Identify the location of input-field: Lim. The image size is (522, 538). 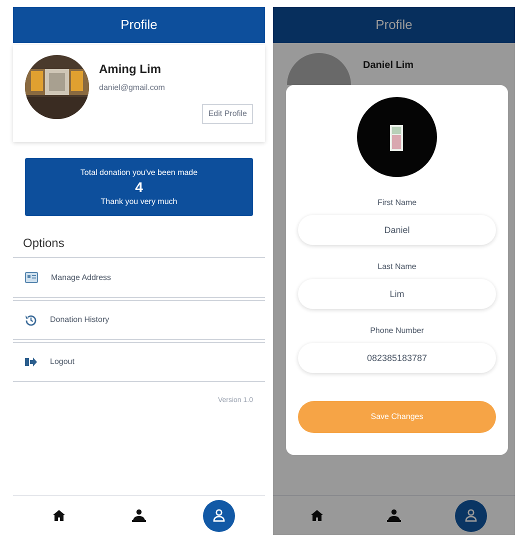
(397, 294).